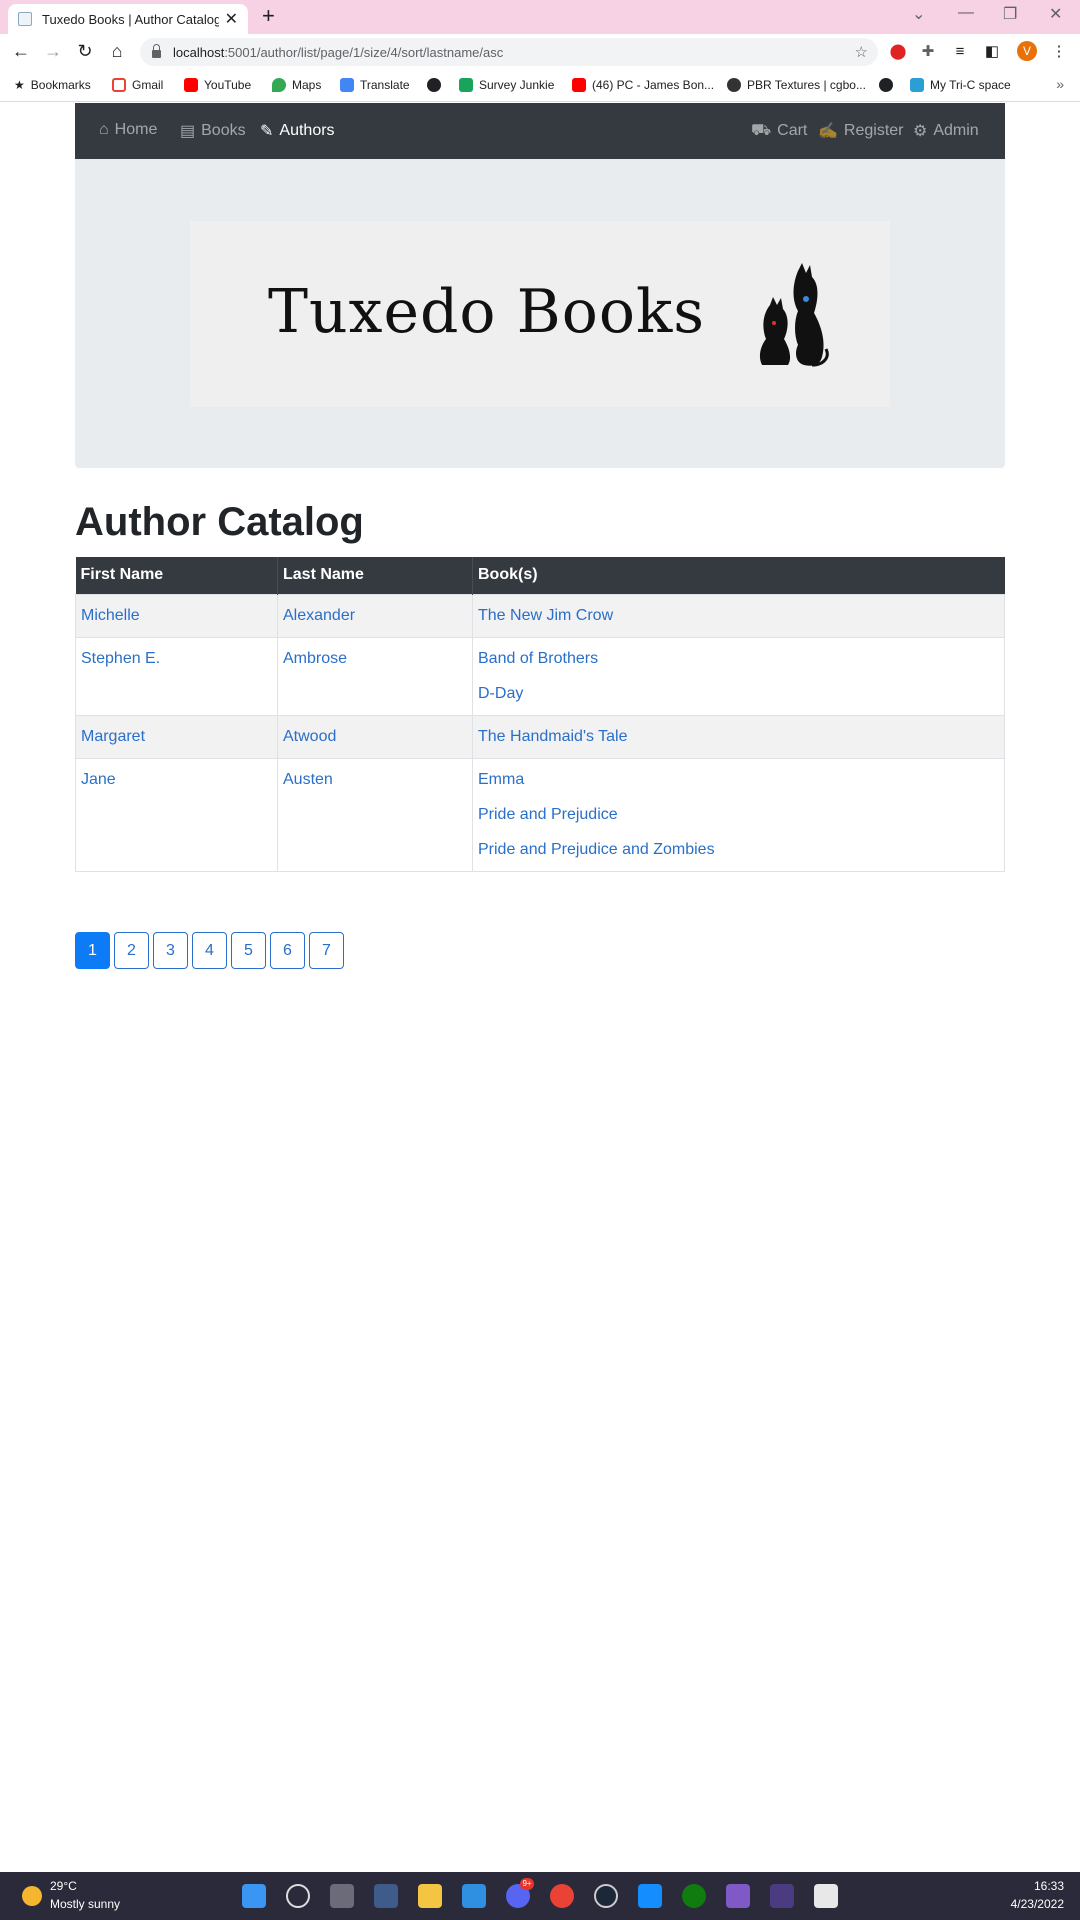 This screenshot has height=1920, width=1080. What do you see at coordinates (738, 676) in the screenshot?
I see `books-cell: Band of Brothers D-Day` at bounding box center [738, 676].